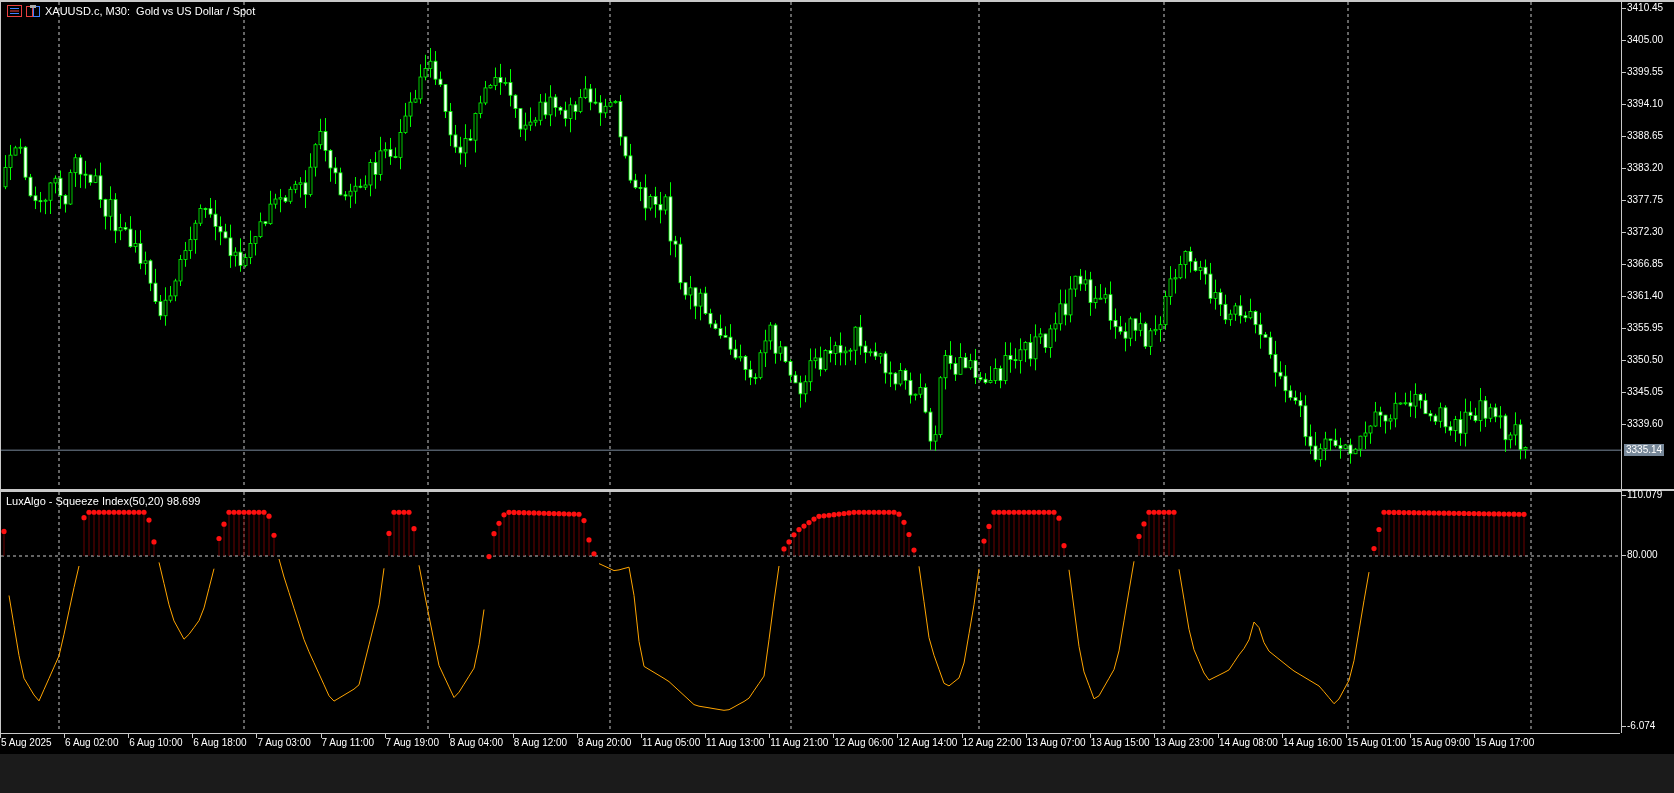 This screenshot has height=793, width=1674. I want to click on time-label: 7 Aug 19:00, so click(412, 742).